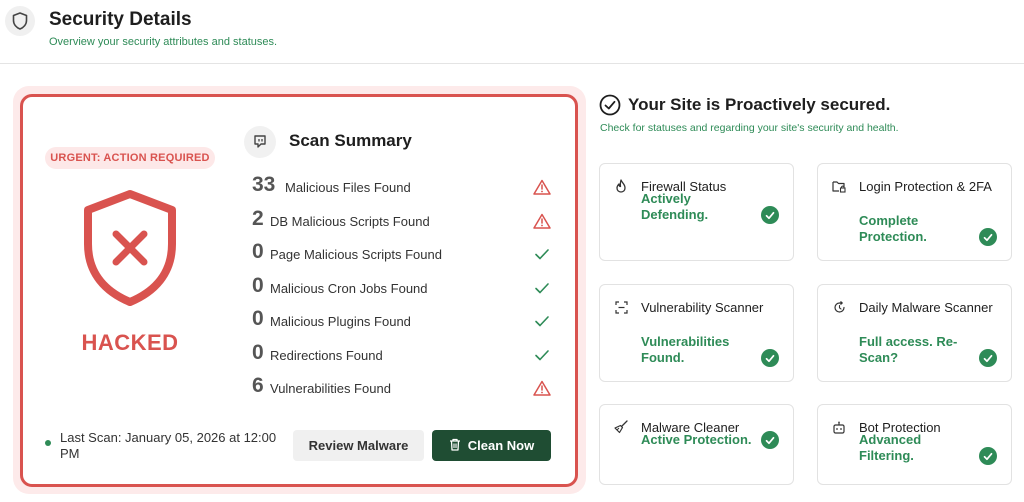  What do you see at coordinates (890, 447) in the screenshot?
I see `feature-status: Advanced Filtering.` at bounding box center [890, 447].